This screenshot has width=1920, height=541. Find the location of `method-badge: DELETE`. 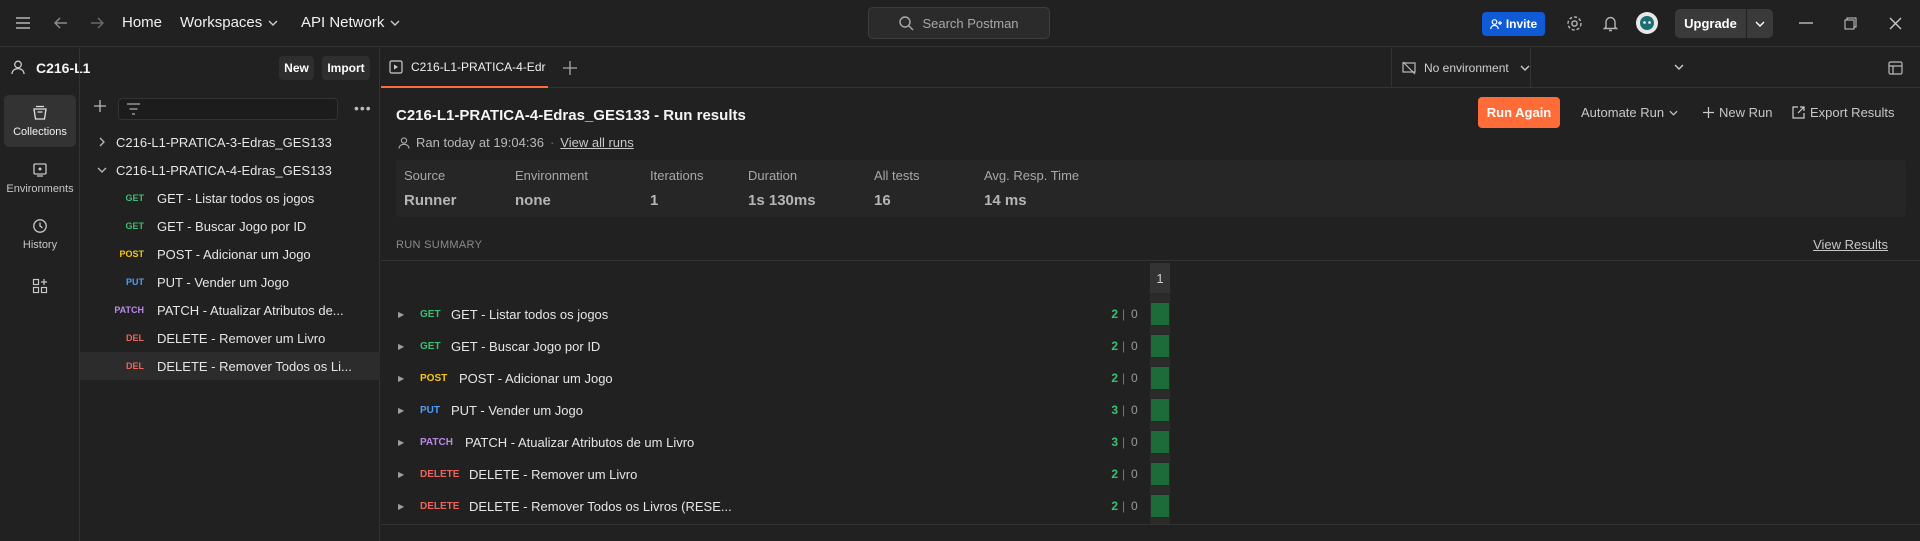

method-badge: DELETE is located at coordinates (440, 506).